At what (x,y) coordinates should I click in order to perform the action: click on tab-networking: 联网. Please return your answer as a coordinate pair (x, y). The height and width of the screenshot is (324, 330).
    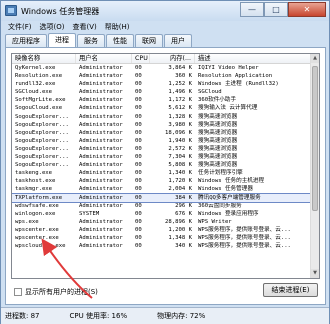
    Looking at the image, I should click on (149, 40).